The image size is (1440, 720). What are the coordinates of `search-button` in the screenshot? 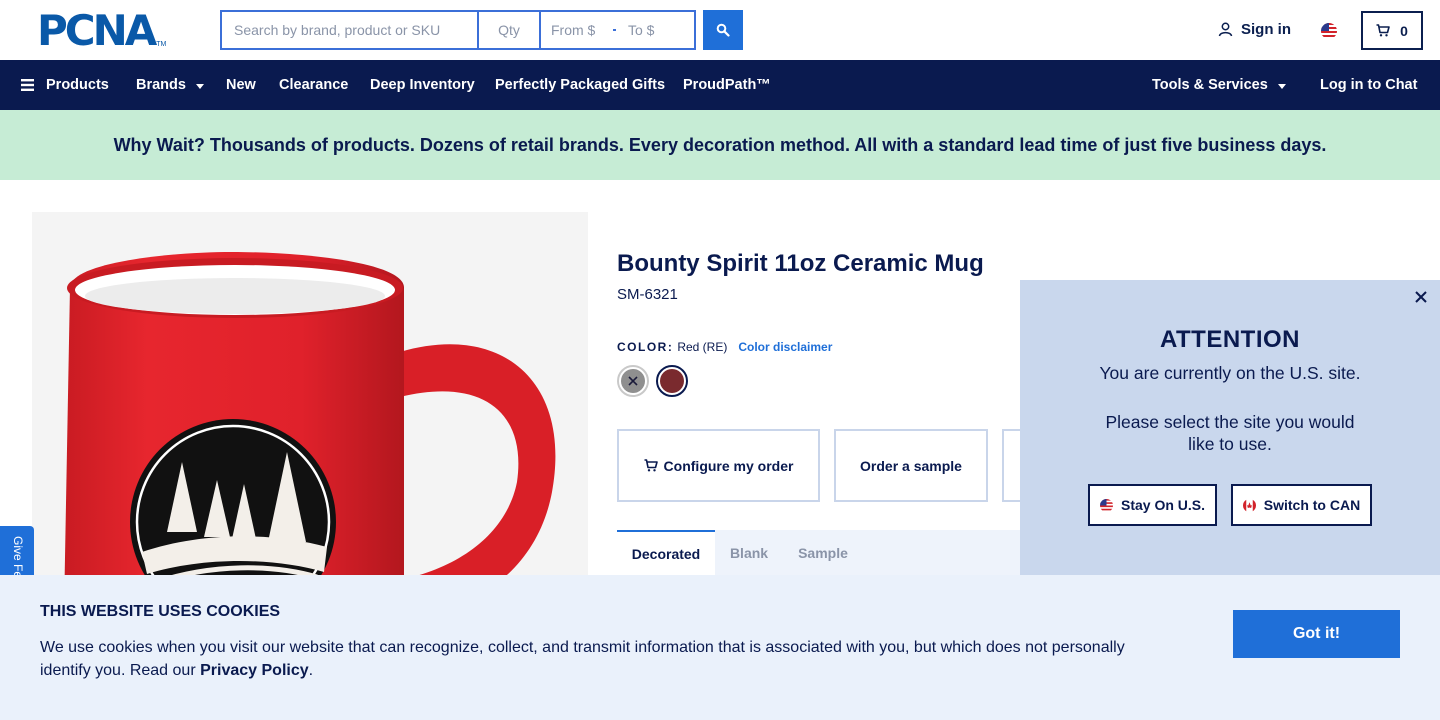 It's located at (723, 30).